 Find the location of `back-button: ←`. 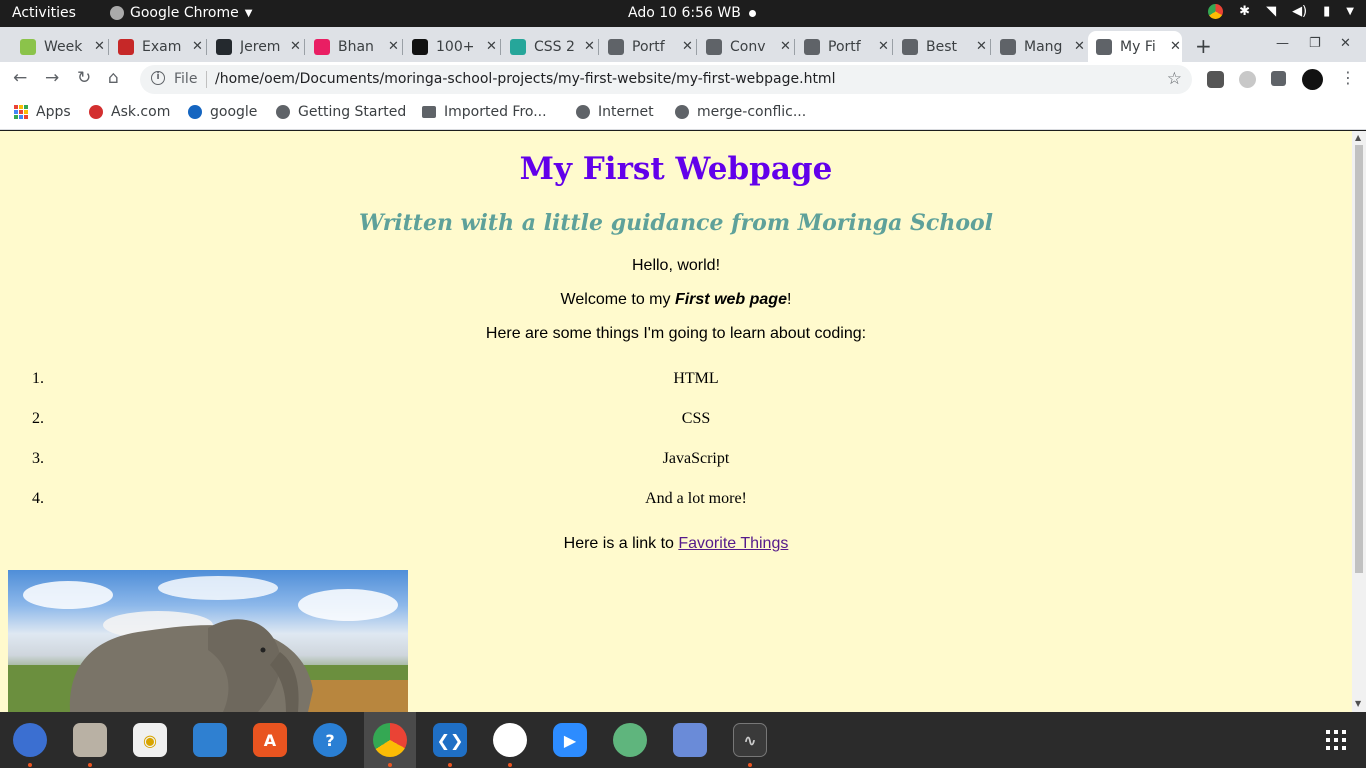

back-button: ← is located at coordinates (20, 78).